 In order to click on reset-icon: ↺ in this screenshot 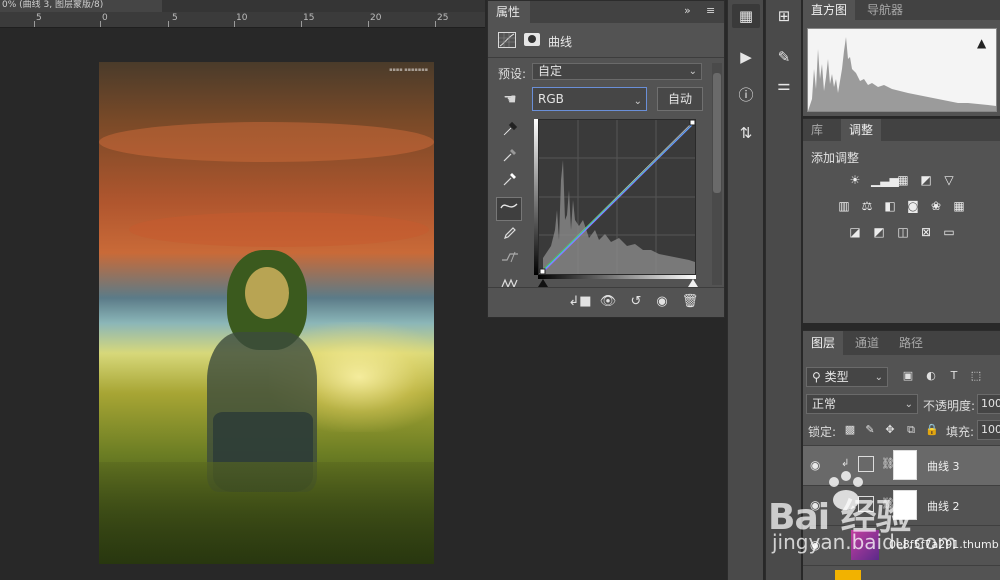, I will do `click(636, 302)`.